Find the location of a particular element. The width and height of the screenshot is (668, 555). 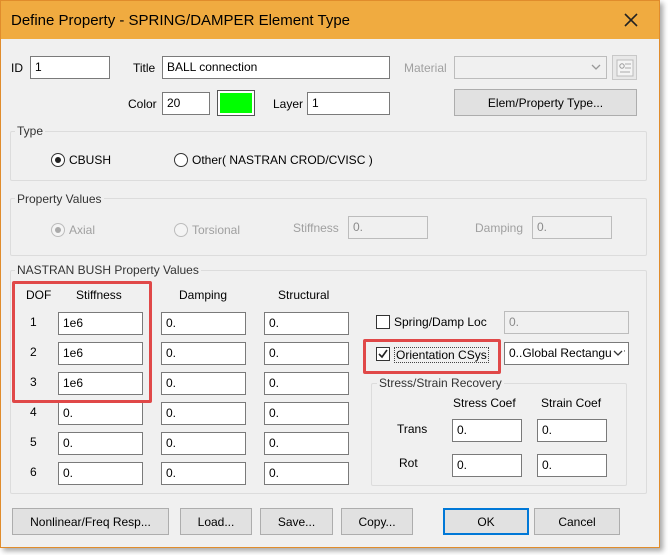

id-label: ID is located at coordinates (17, 68).